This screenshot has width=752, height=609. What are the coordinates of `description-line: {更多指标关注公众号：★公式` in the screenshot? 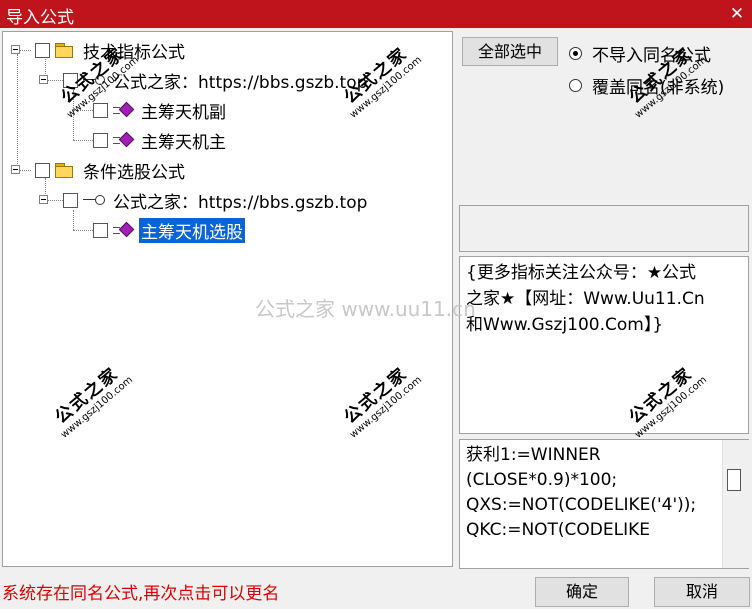 It's located at (581, 273).